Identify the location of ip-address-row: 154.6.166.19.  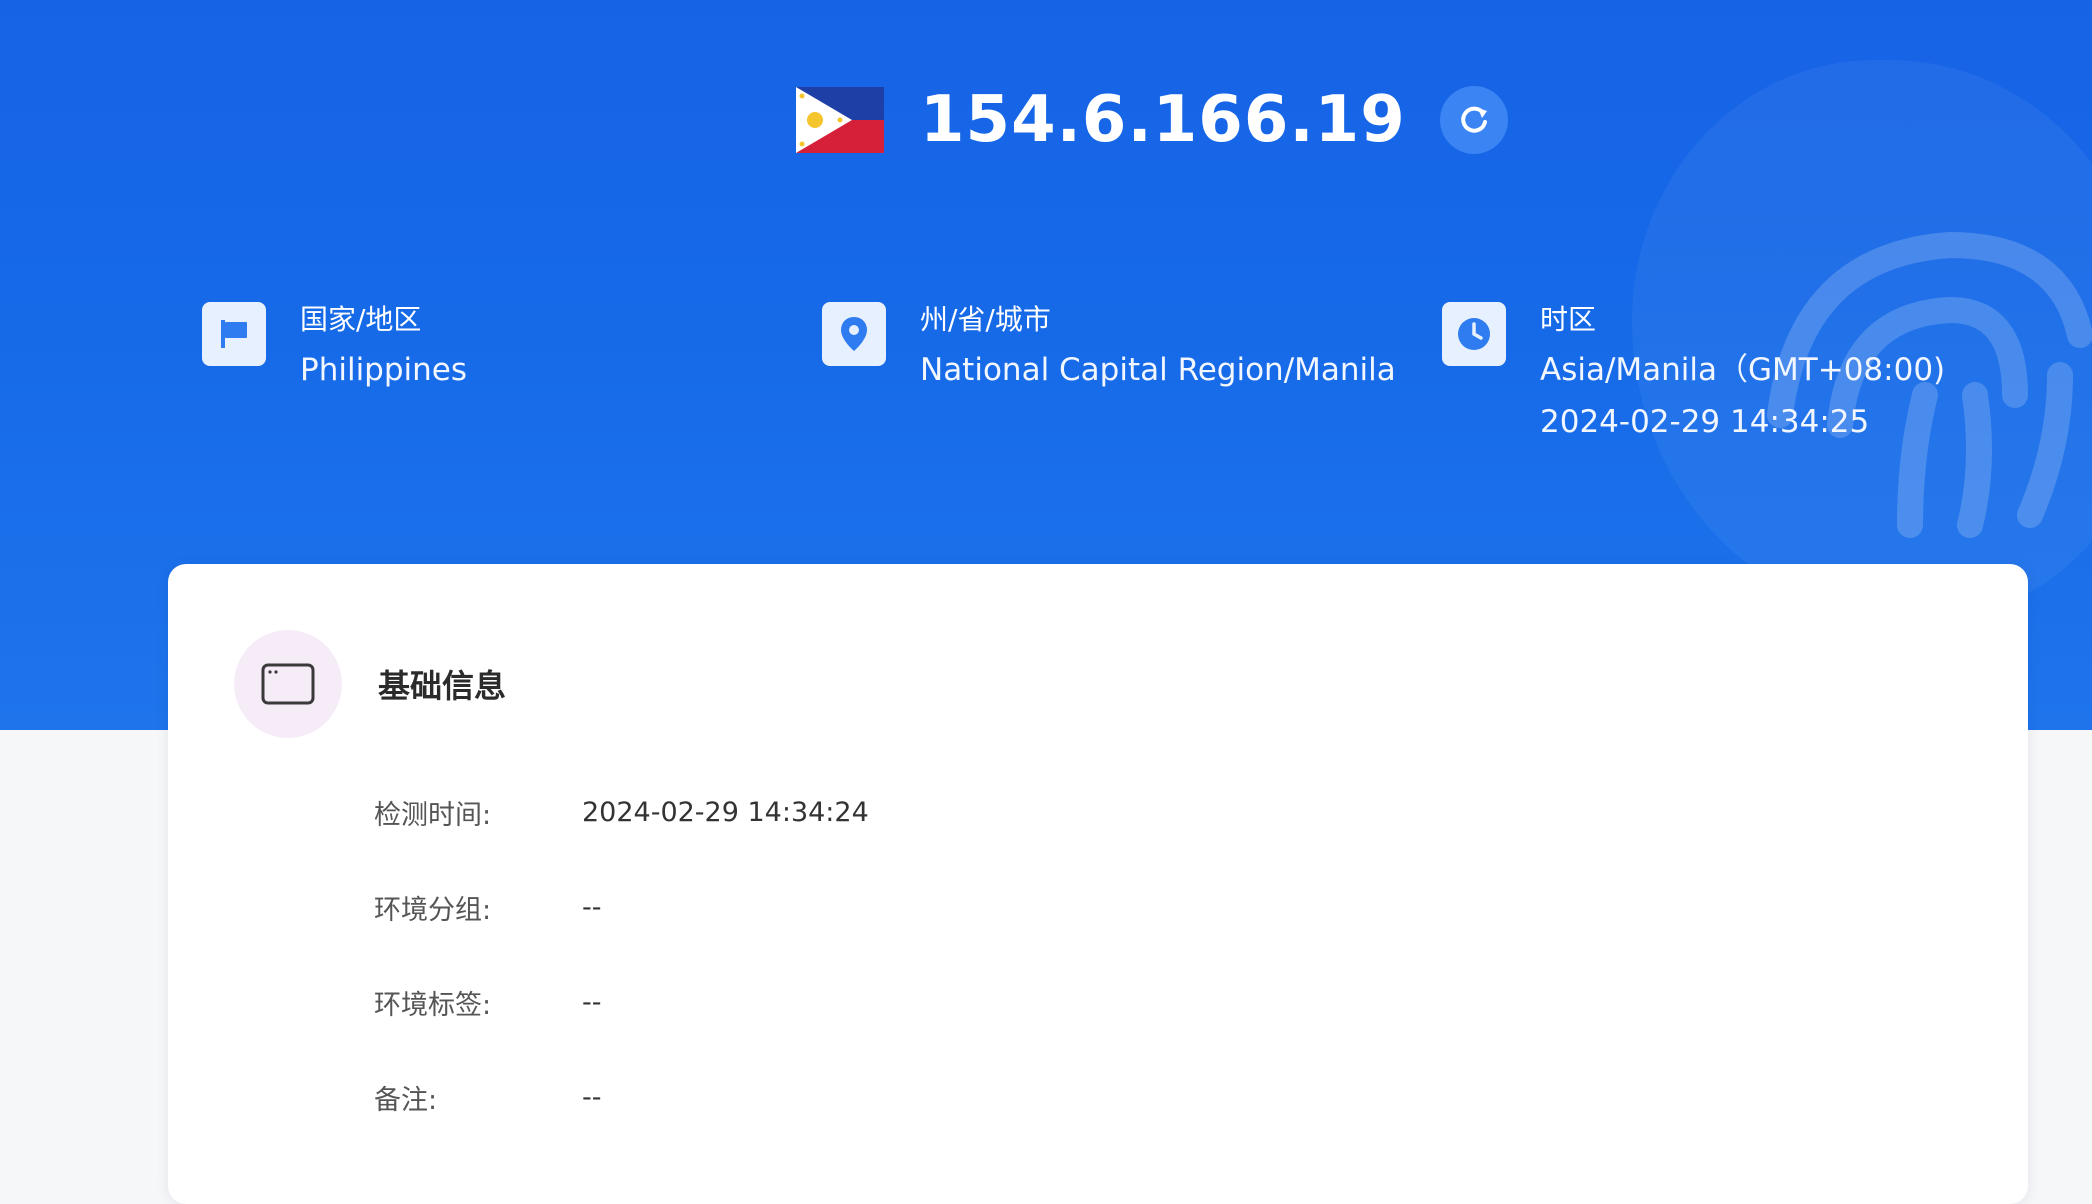
(1152, 120).